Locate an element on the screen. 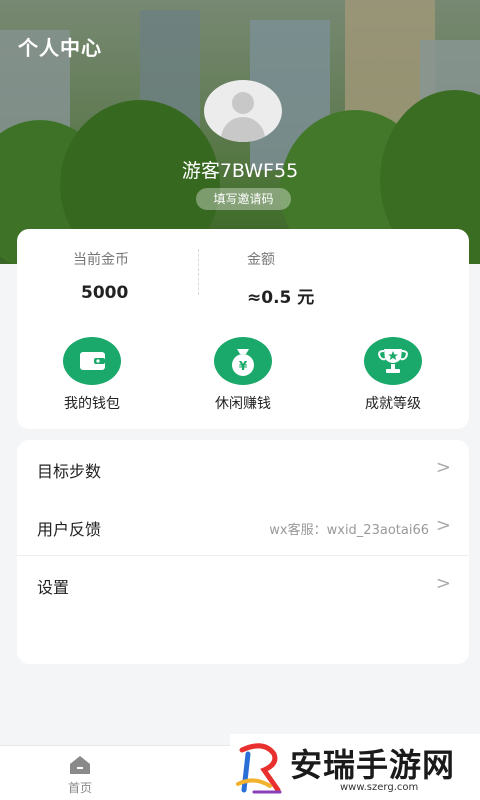 This screenshot has height=800, width=480. watermark: 安瑞手游网 www.szerg.com is located at coordinates (355, 767).